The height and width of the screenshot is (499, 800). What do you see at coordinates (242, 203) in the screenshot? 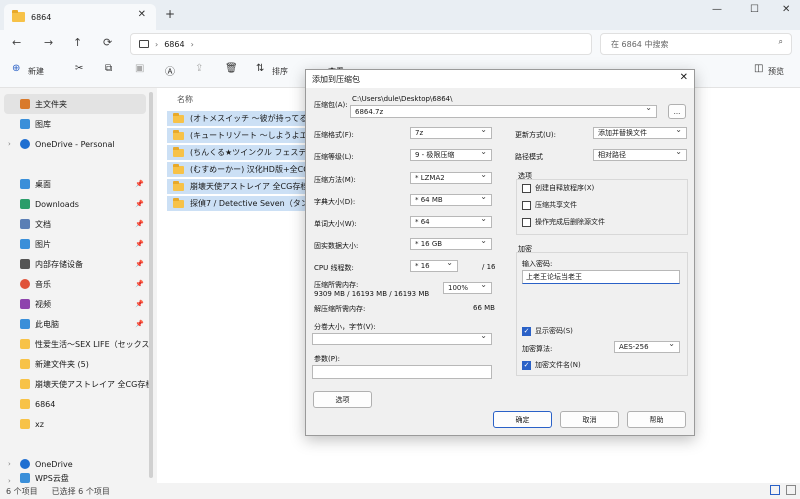
I see `file-row: 探偵7 / Detective Seven（タンテイ` at bounding box center [242, 203].